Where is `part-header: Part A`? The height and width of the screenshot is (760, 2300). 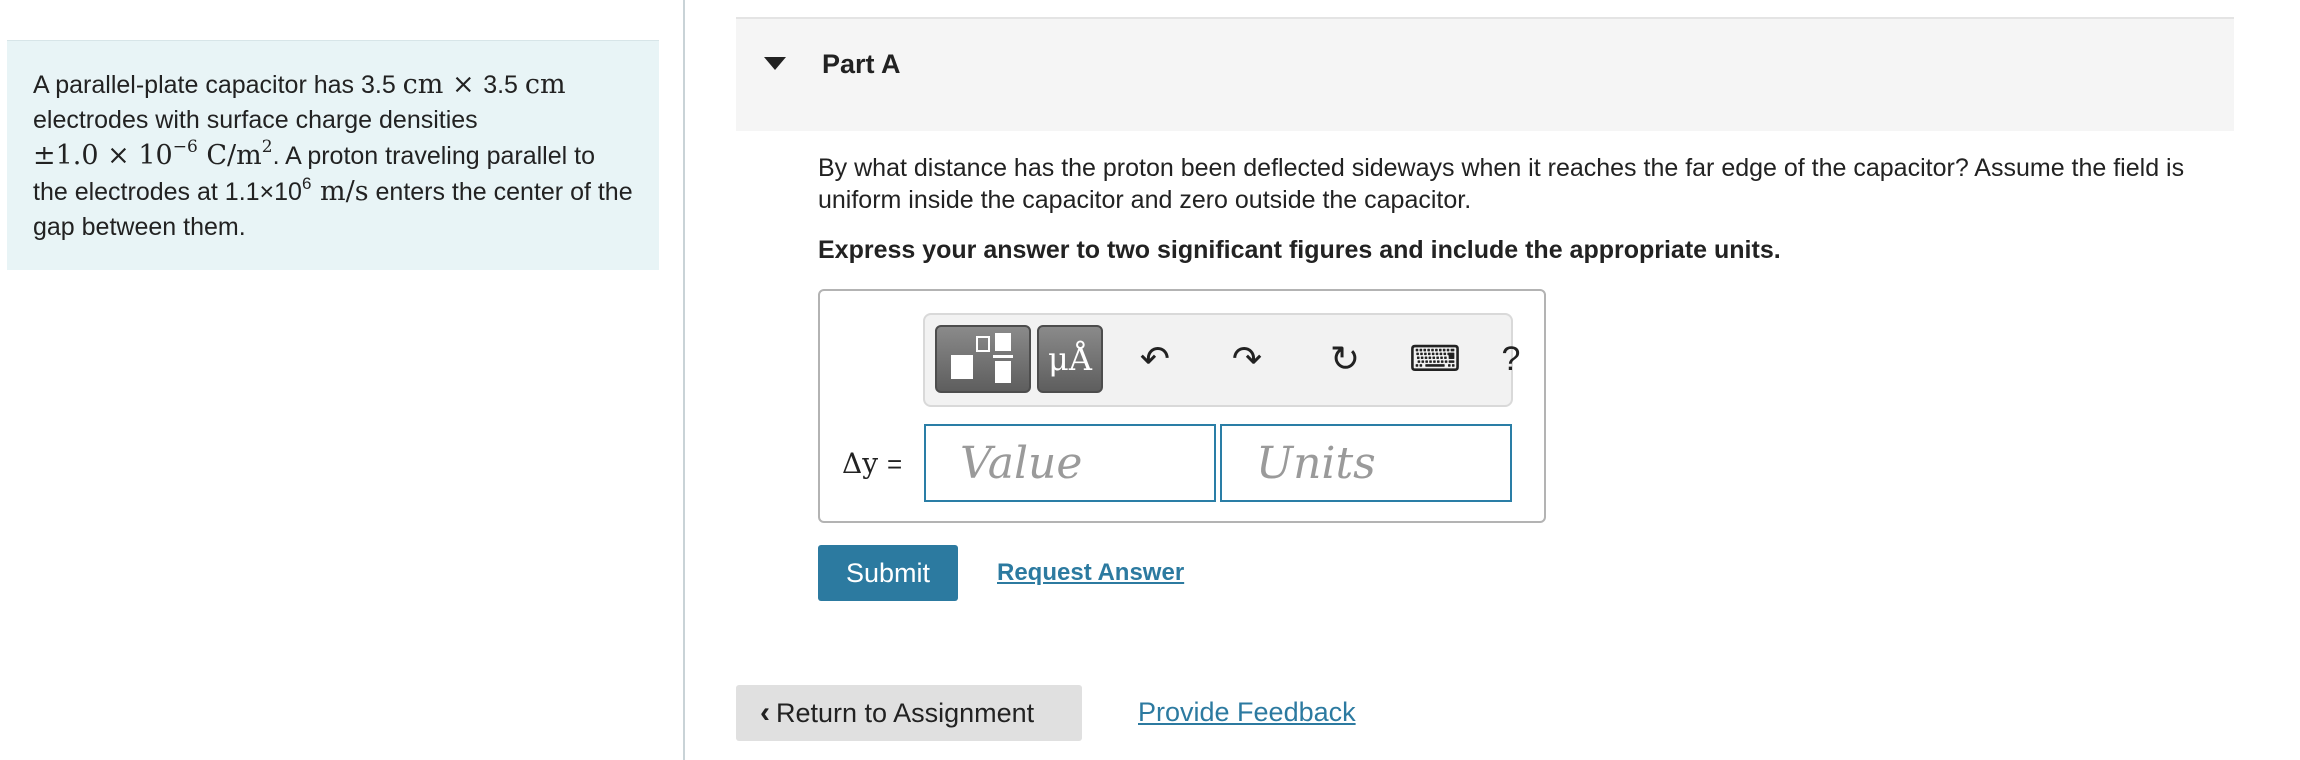 part-header: Part A is located at coordinates (1485, 74).